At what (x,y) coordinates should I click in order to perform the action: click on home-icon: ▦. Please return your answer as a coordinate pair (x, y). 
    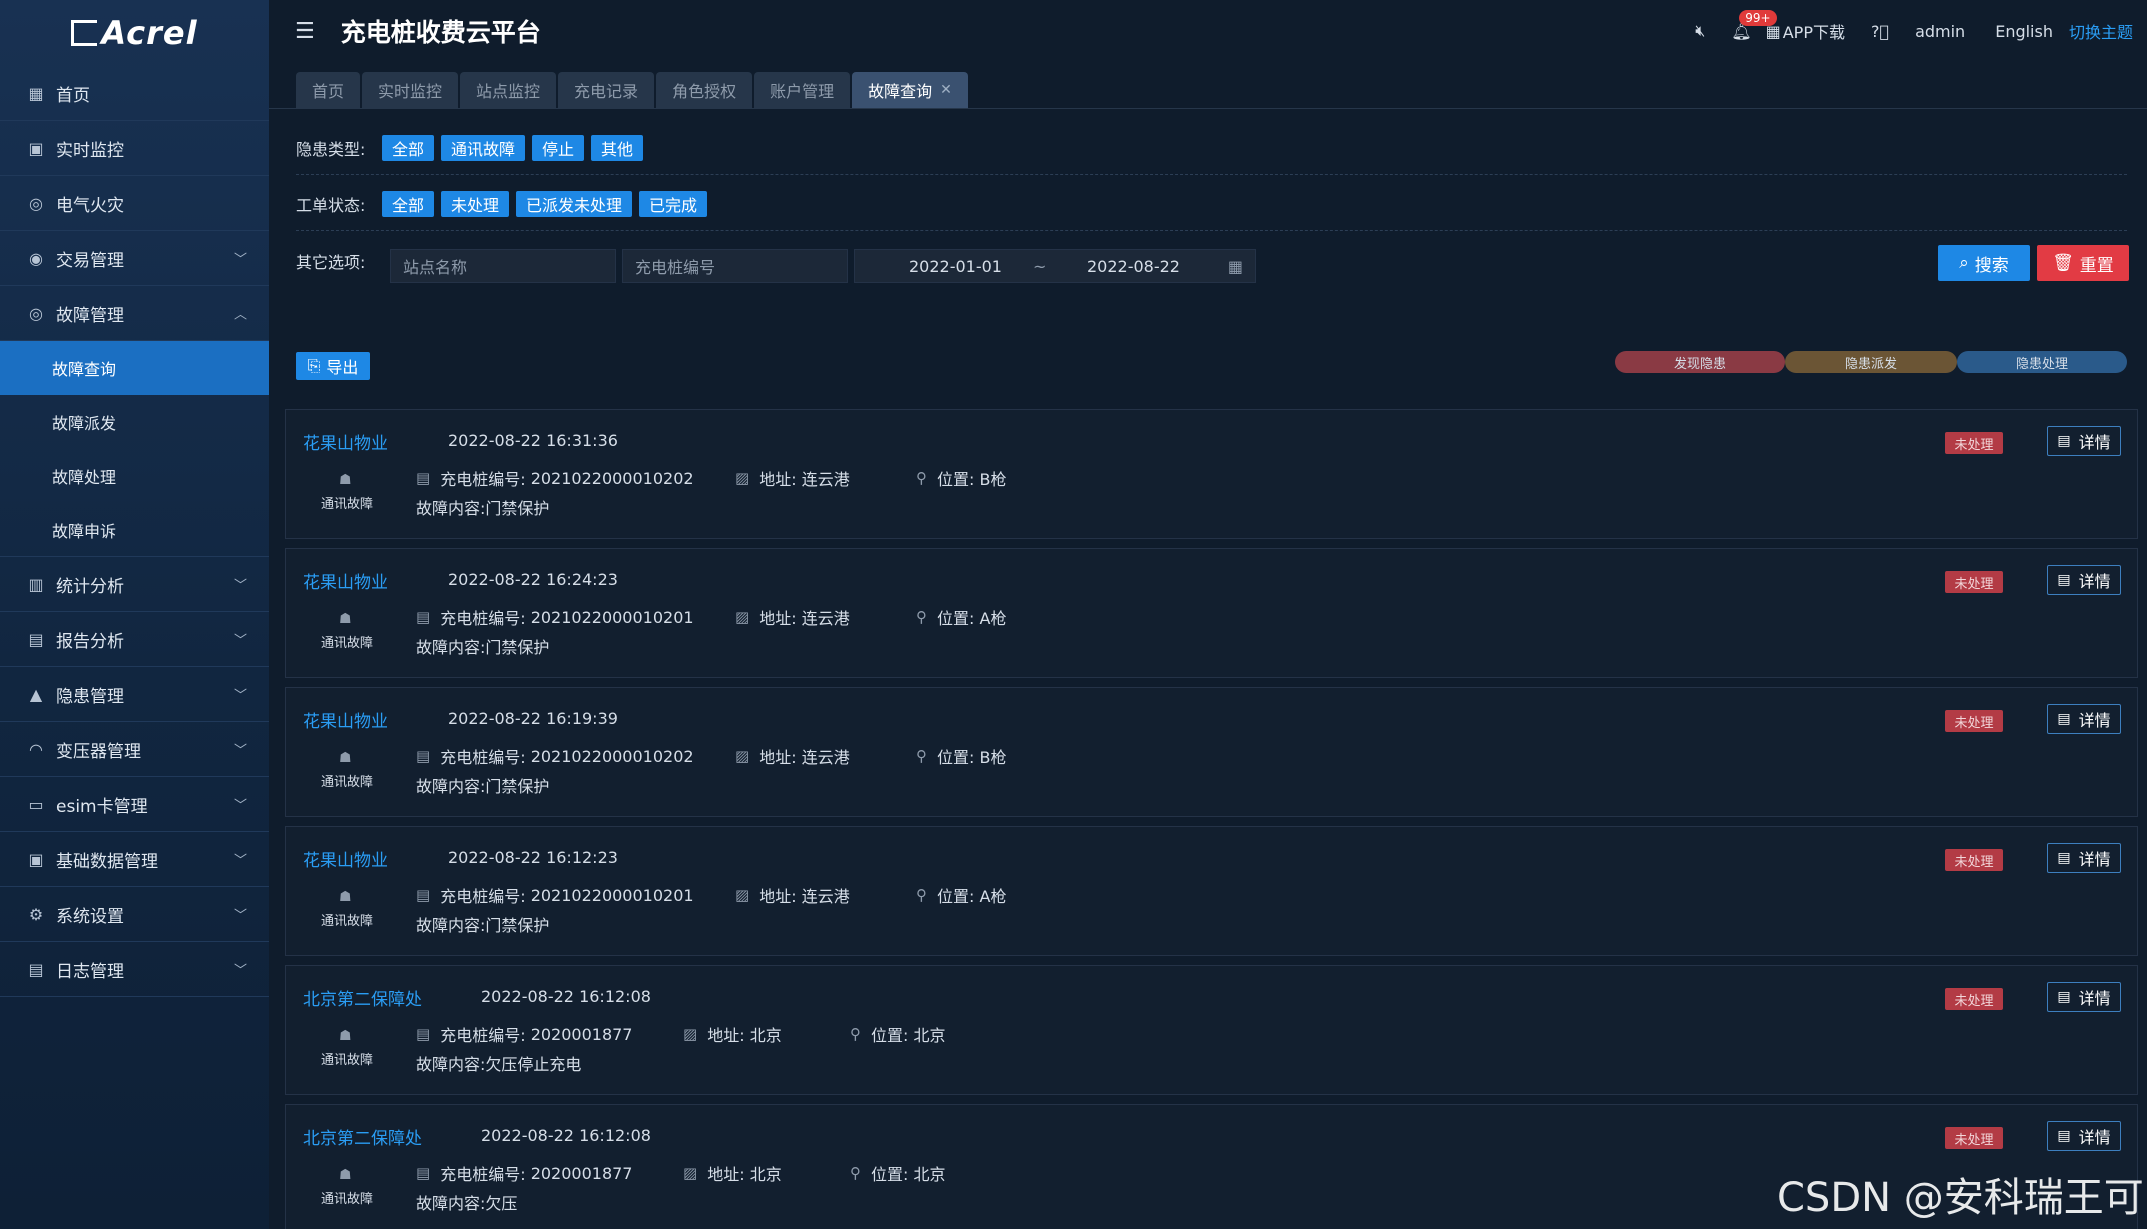
    Looking at the image, I should click on (36, 93).